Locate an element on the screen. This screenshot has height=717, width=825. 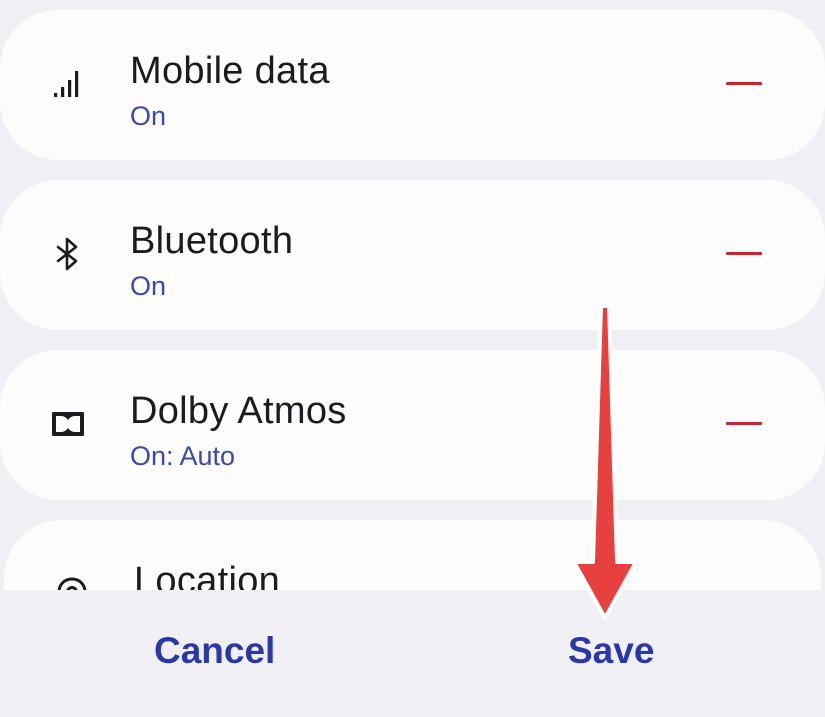
remove-mobile-data-button is located at coordinates (745, 84).